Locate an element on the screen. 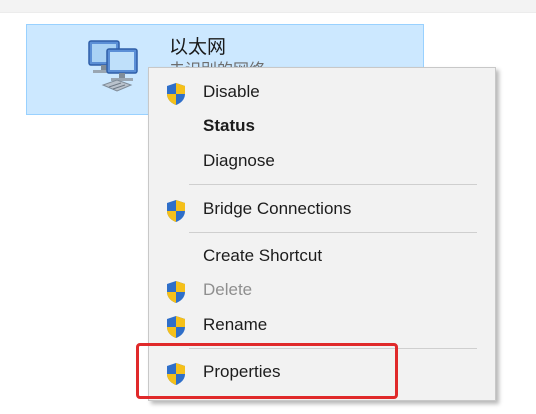 This screenshot has width=536, height=414. menu-item-delete: Delete is located at coordinates (322, 290).